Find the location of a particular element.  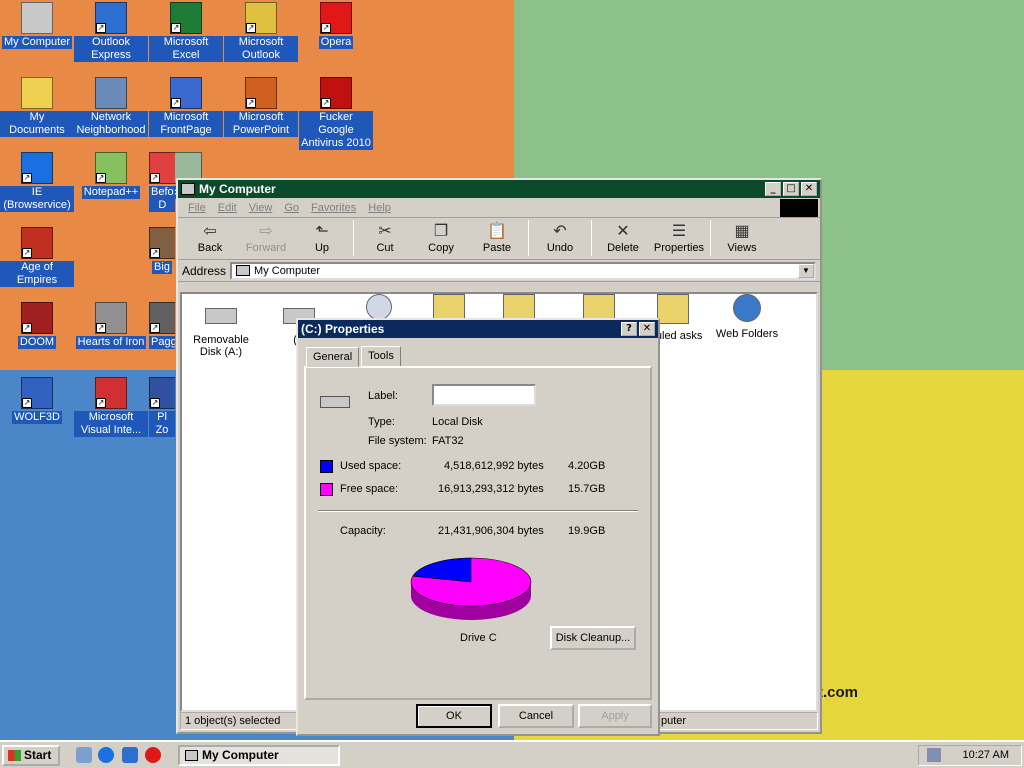

tab-strip: General Tools is located at coordinates (354, 356).